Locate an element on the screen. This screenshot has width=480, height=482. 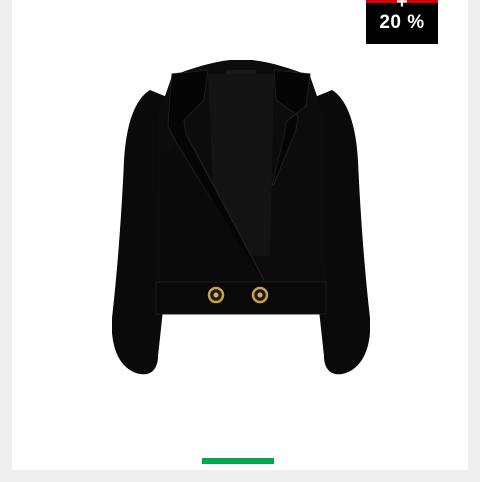
carousel-indicators is located at coordinates (240, 461).